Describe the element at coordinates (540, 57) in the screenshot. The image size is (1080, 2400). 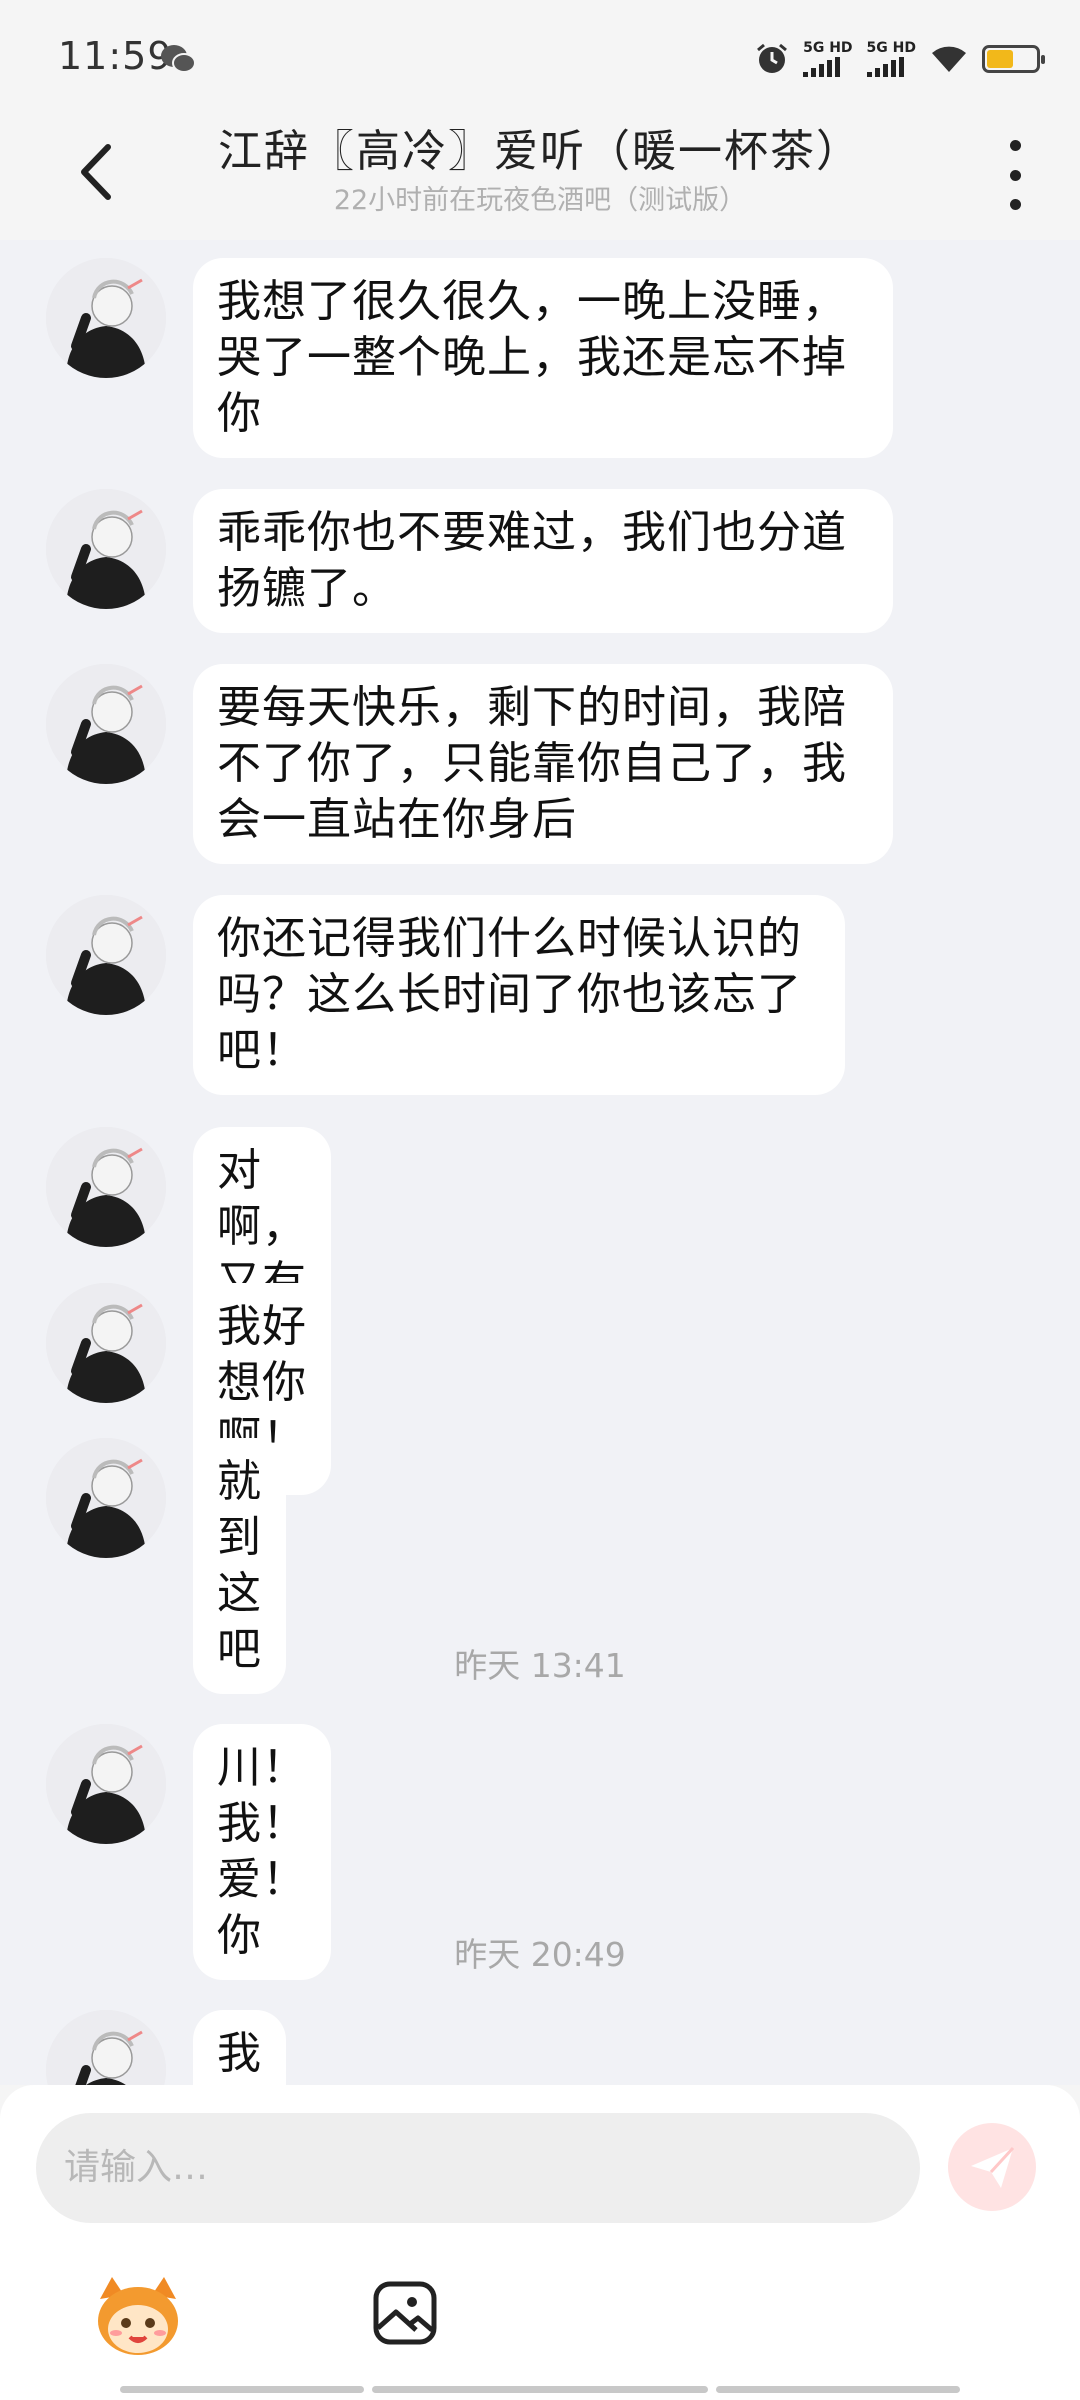
I see `status-bar: 11:59 5G HD 5G HD` at that location.